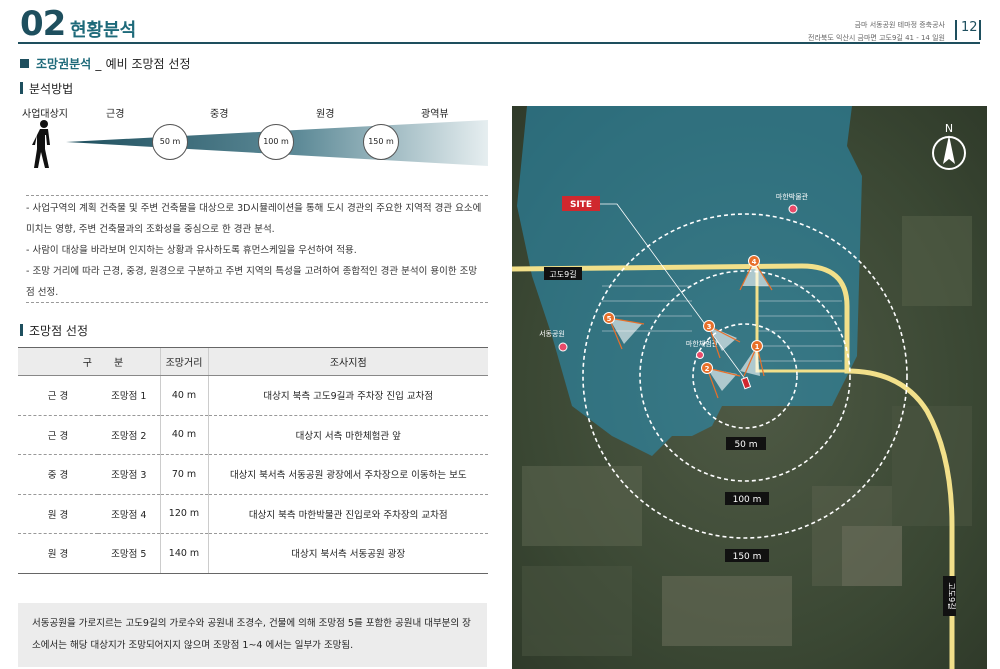 This screenshot has width=1000, height=669. What do you see at coordinates (58, 361) in the screenshot?
I see `col-header: 구` at bounding box center [58, 361].